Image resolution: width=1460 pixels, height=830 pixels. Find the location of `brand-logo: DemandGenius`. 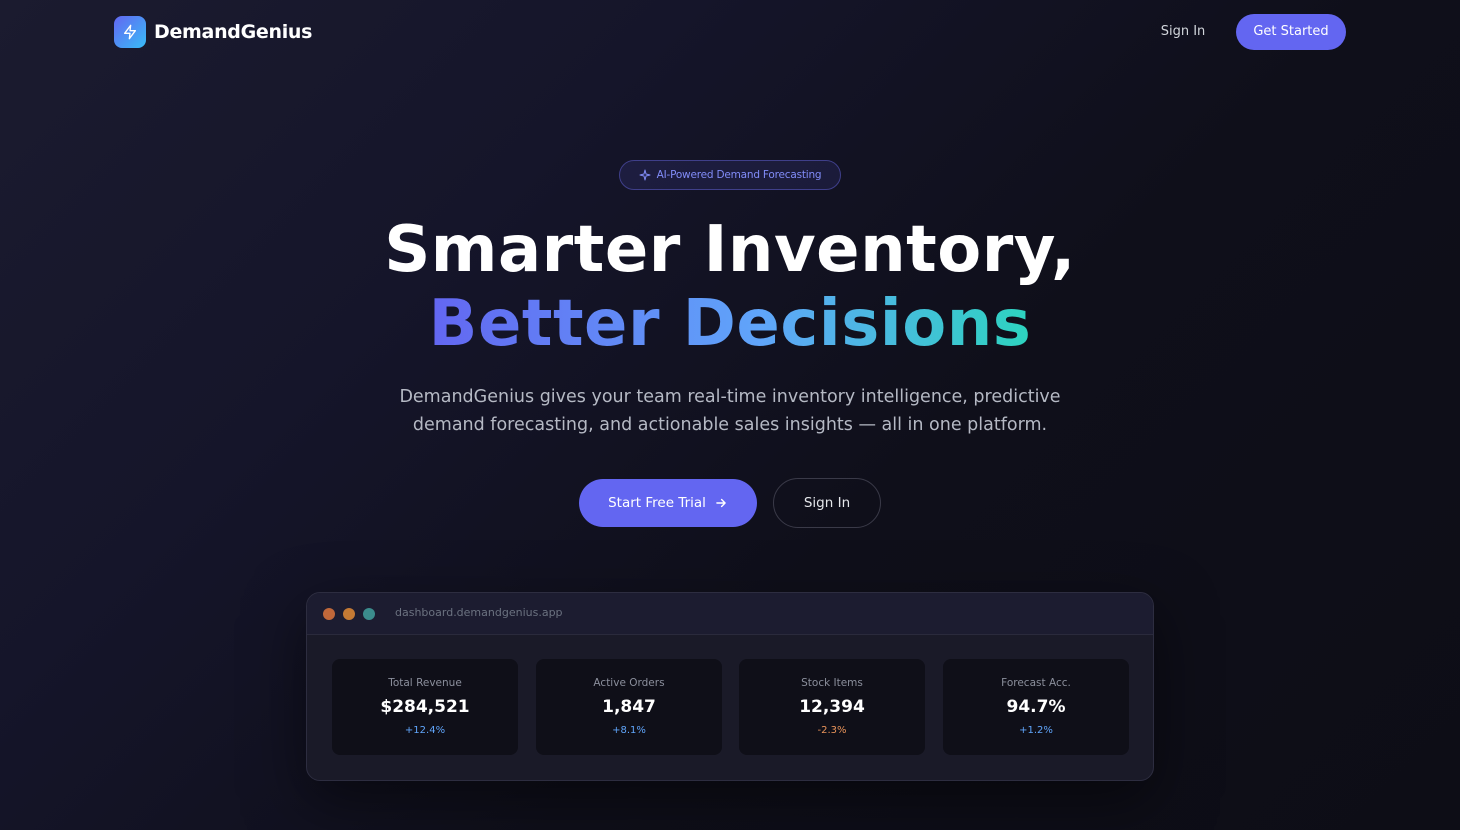

brand-logo: DemandGenius is located at coordinates (213, 32).